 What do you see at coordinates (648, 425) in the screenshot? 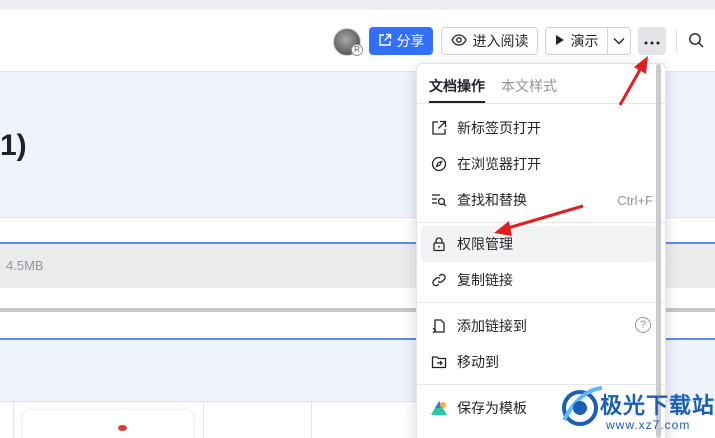
I see `watermark-url: www.xz7.com` at bounding box center [648, 425].